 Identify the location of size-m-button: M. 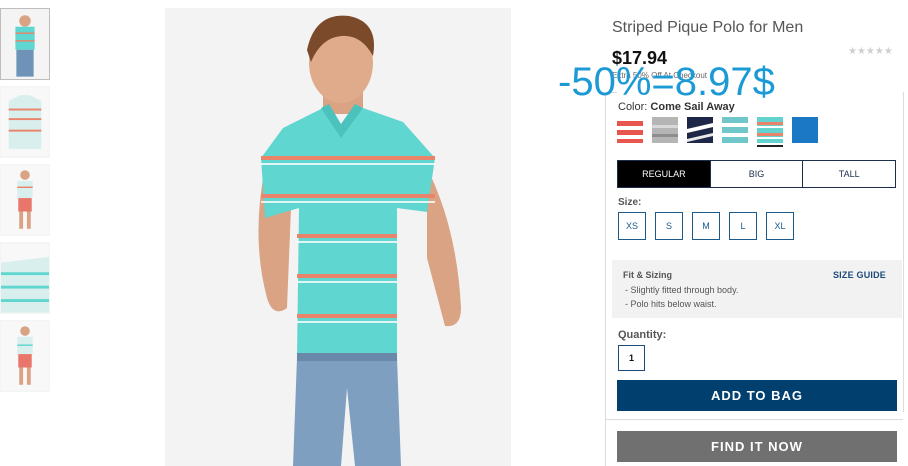
(706, 226).